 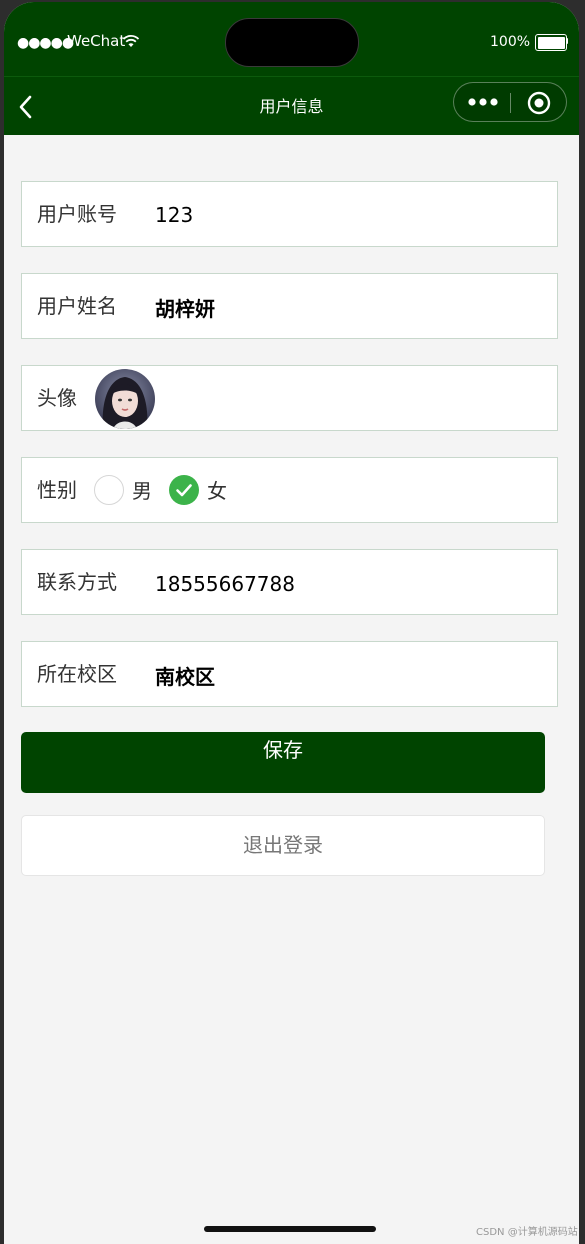 I want to click on name-row: 用户姓名, so click(x=289, y=306).